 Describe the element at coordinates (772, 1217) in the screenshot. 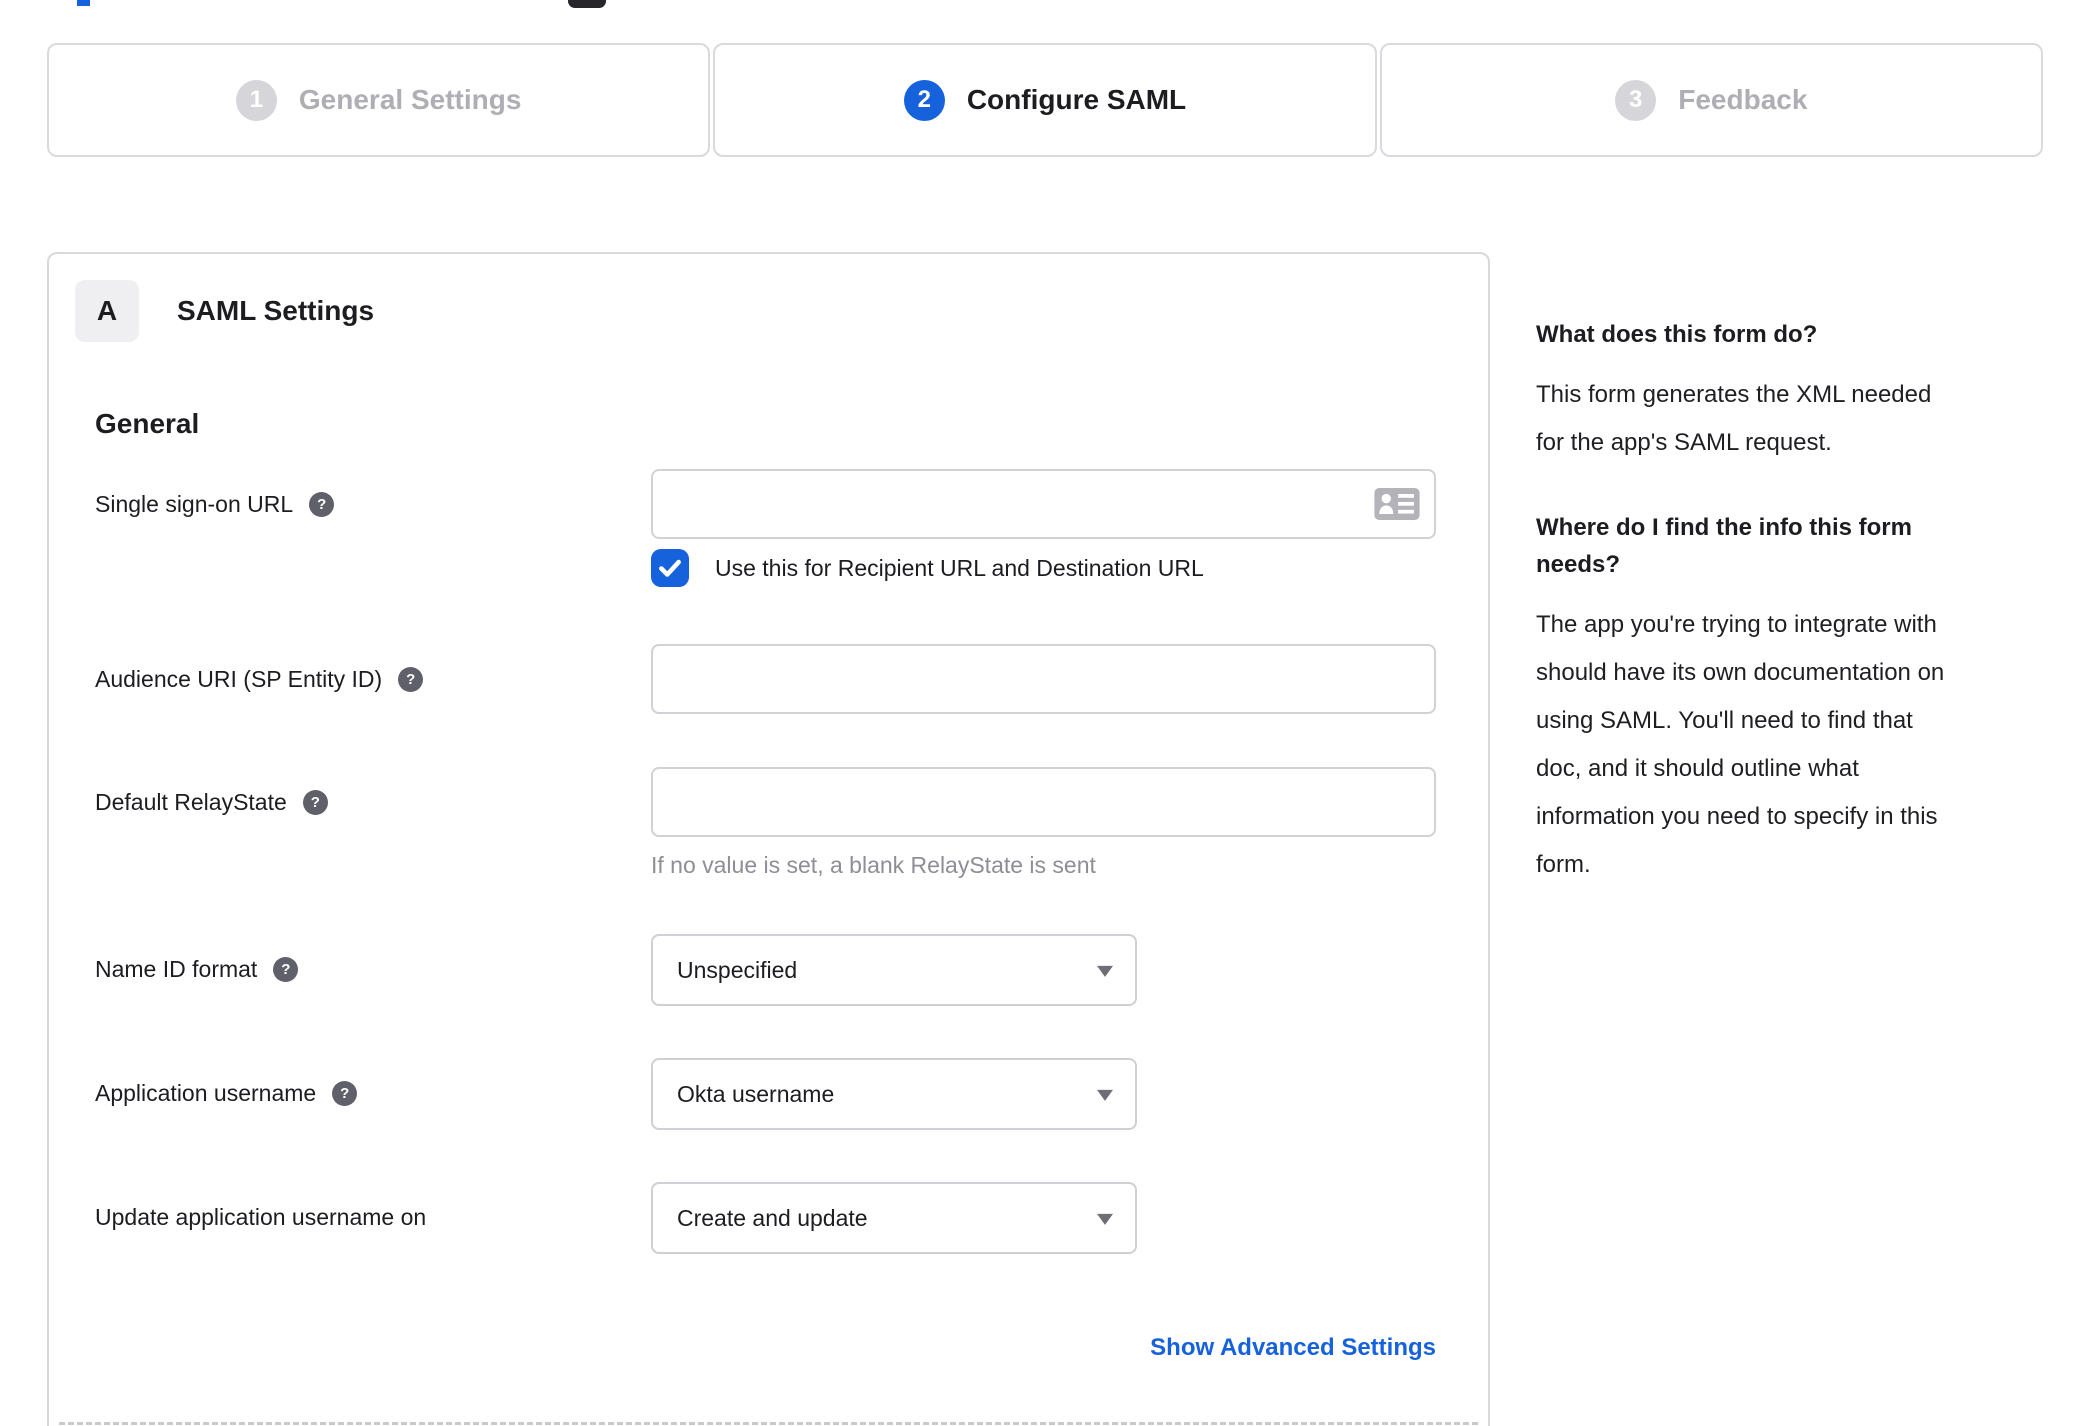

I see `update-username-value: Create and update` at that location.